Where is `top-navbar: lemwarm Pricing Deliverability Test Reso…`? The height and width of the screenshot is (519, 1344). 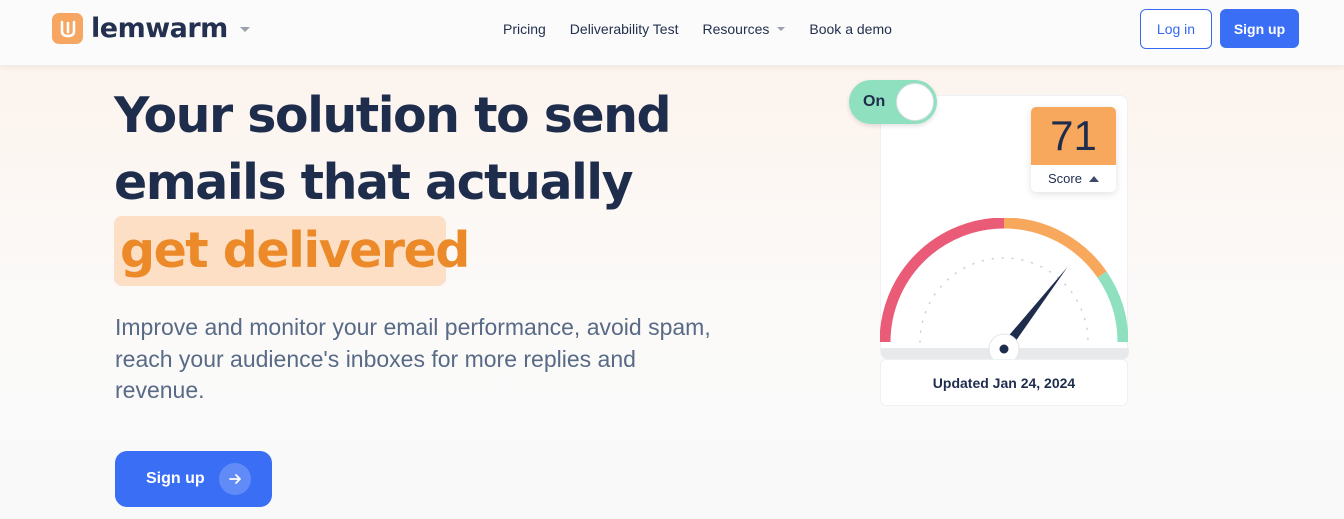 top-navbar: lemwarm Pricing Deliverability Test Reso… is located at coordinates (672, 32).